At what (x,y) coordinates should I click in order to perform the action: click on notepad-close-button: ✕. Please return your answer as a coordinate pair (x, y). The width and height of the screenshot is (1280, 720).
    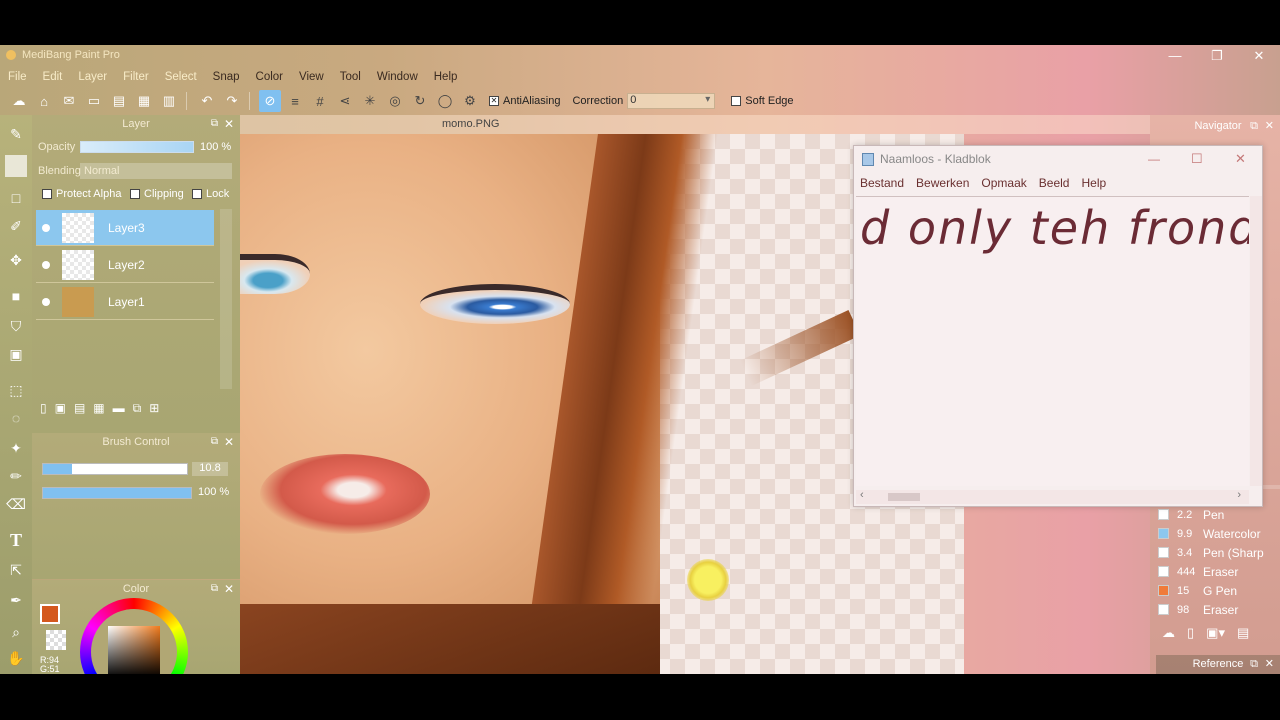
    Looking at the image, I should click on (1240, 159).